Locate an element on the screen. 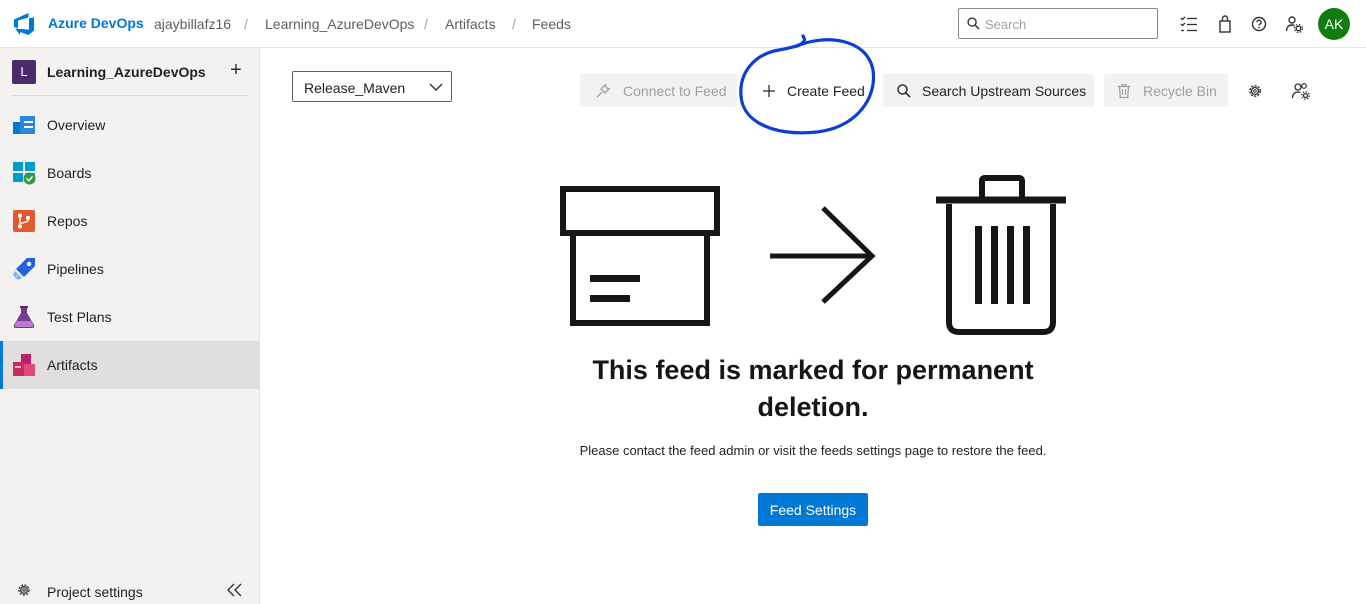  shopping-bag-icon is located at coordinates (1225, 24).